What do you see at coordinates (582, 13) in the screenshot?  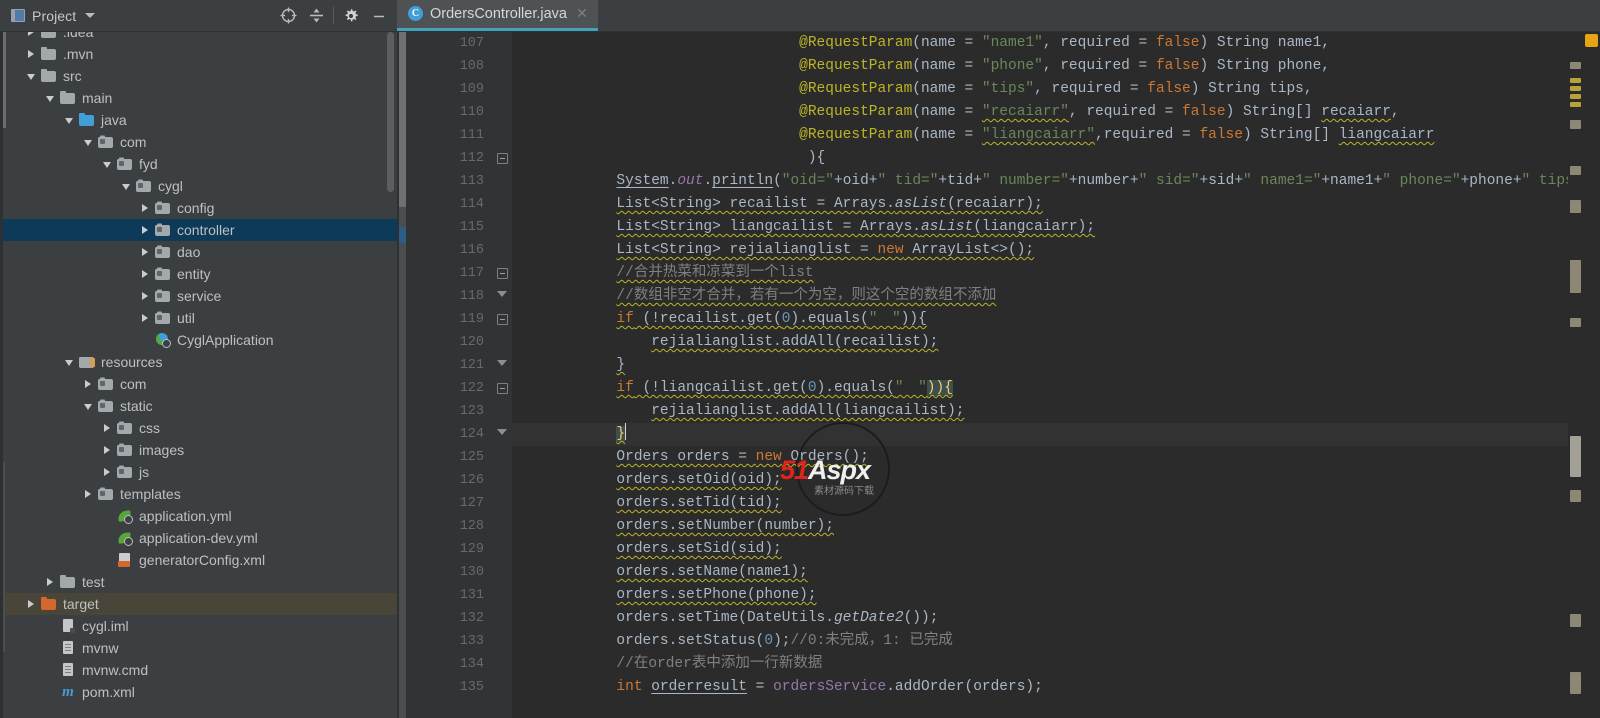 I see `close-icon: ✕` at bounding box center [582, 13].